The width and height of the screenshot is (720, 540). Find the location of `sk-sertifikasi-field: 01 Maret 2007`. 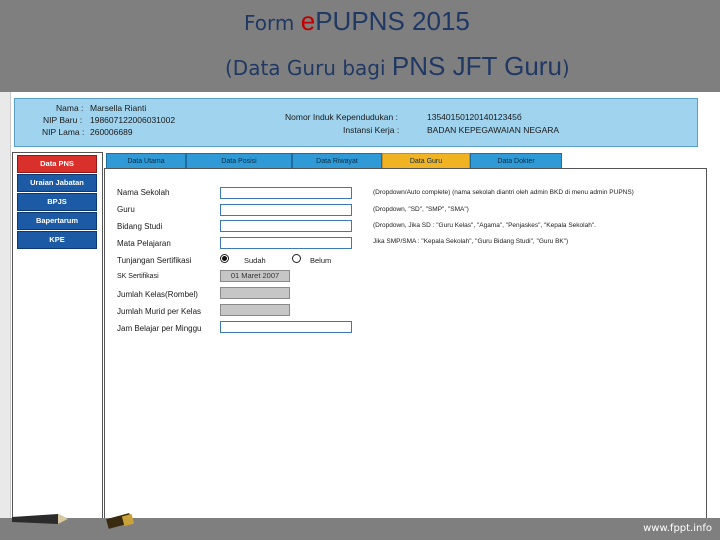

sk-sertifikasi-field: 01 Maret 2007 is located at coordinates (255, 276).